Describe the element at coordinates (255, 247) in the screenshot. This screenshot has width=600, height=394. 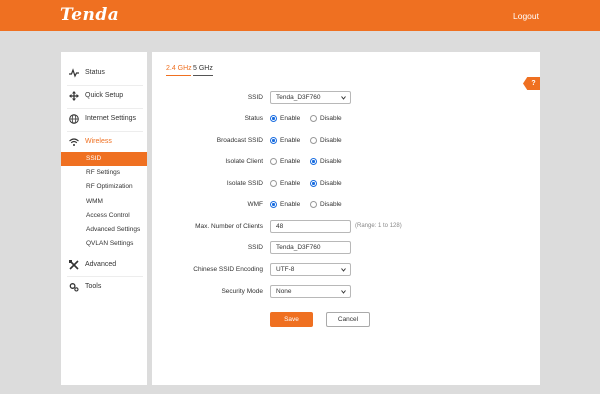
I see `ssid-input-label: SSID` at that location.